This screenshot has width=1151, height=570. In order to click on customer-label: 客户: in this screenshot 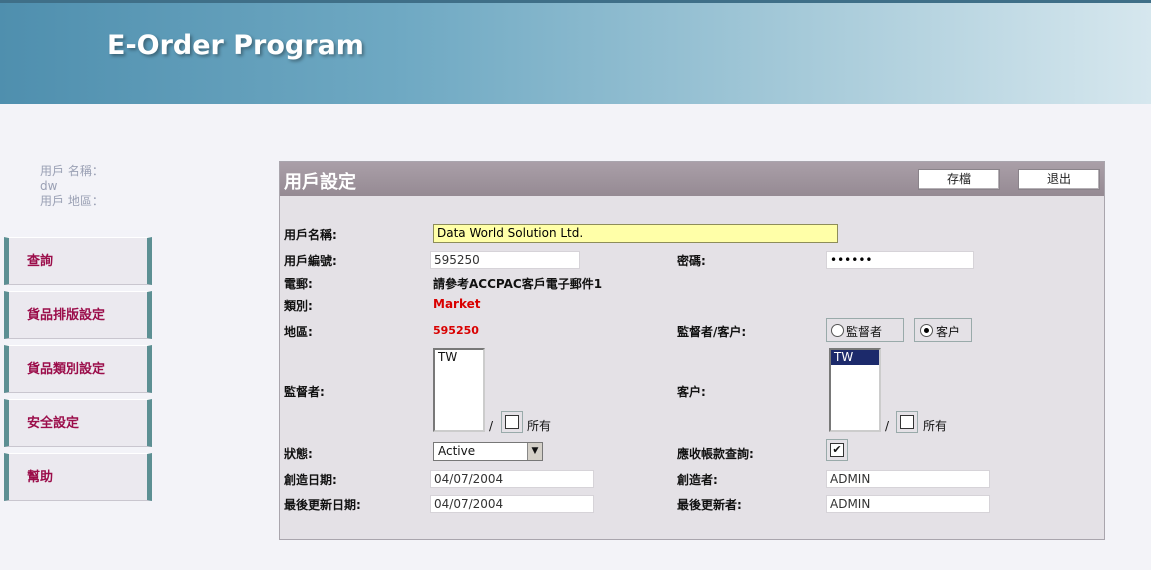, I will do `click(691, 392)`.